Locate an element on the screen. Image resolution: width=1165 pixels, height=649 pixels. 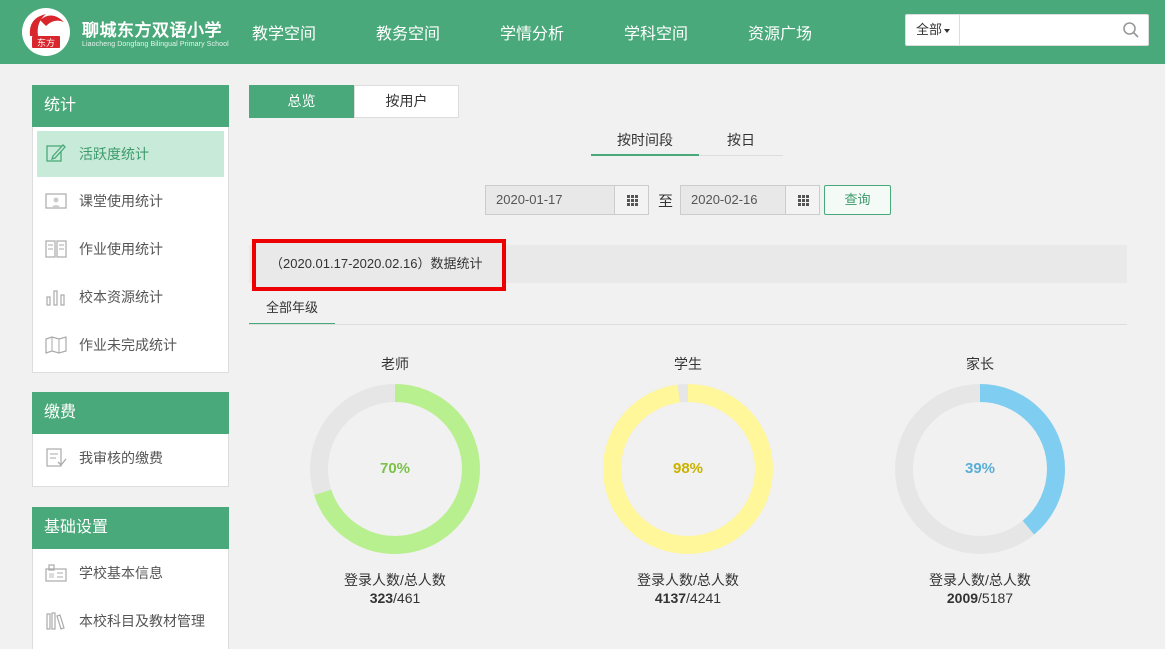
edit-icon is located at coordinates (56, 153).